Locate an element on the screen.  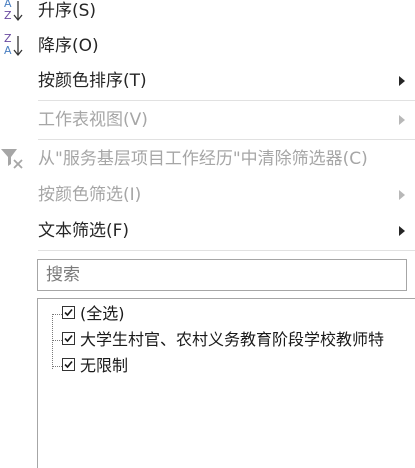
filter-by-color-label: 按颜色筛选(I) is located at coordinates (90, 195).